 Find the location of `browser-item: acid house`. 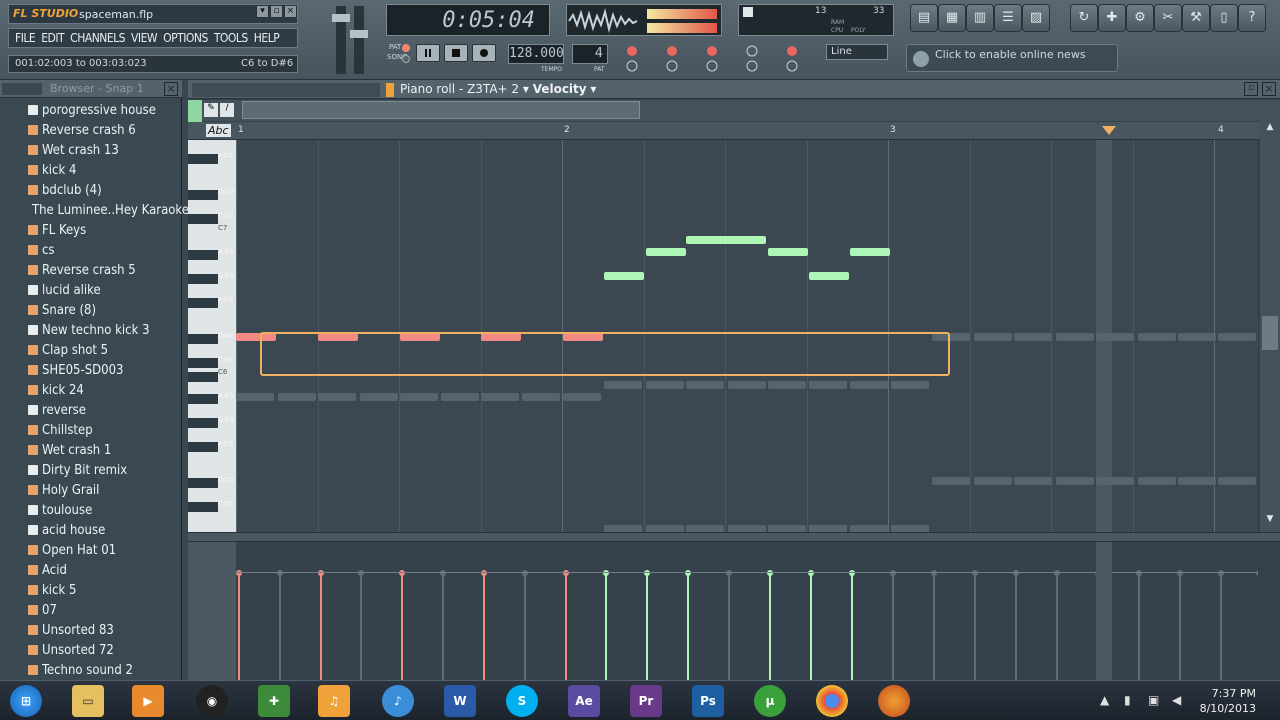

browser-item: acid house is located at coordinates (90, 530).